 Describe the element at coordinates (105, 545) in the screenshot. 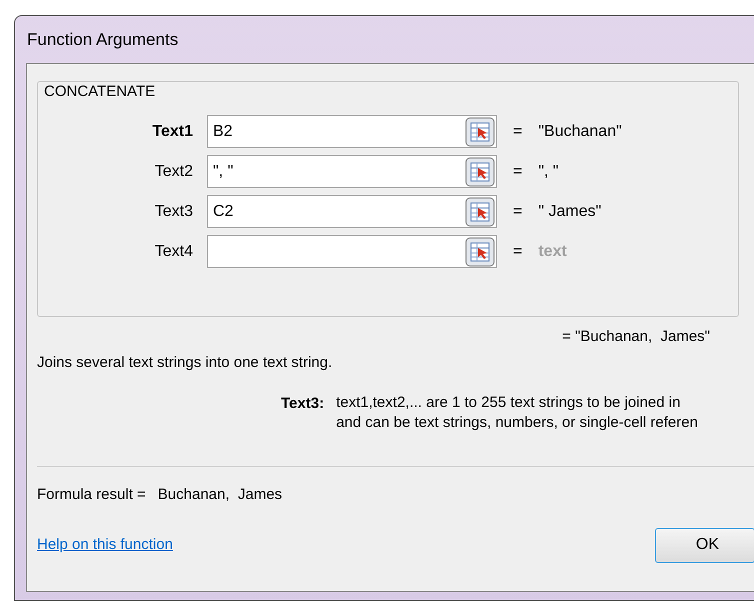

I see `help-link: Help on this function` at that location.